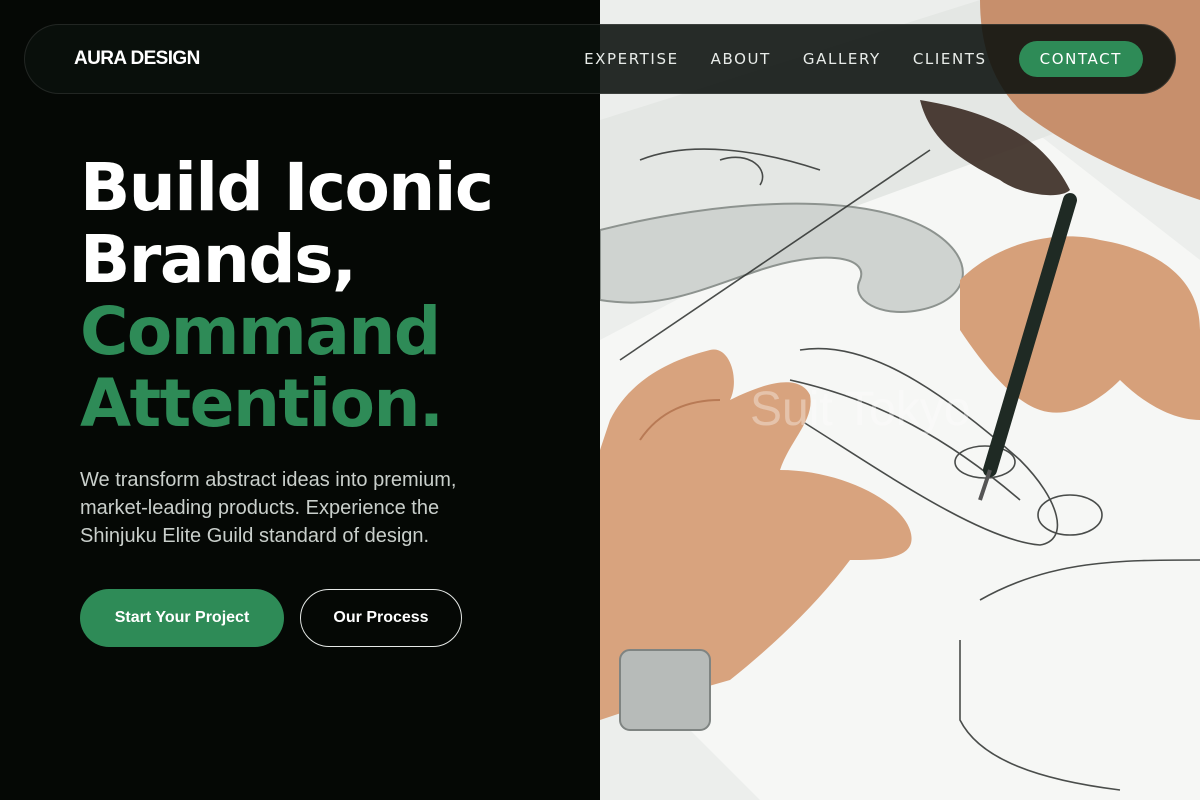  What do you see at coordinates (260, 331) in the screenshot?
I see `headline-accent-1: Command` at bounding box center [260, 331].